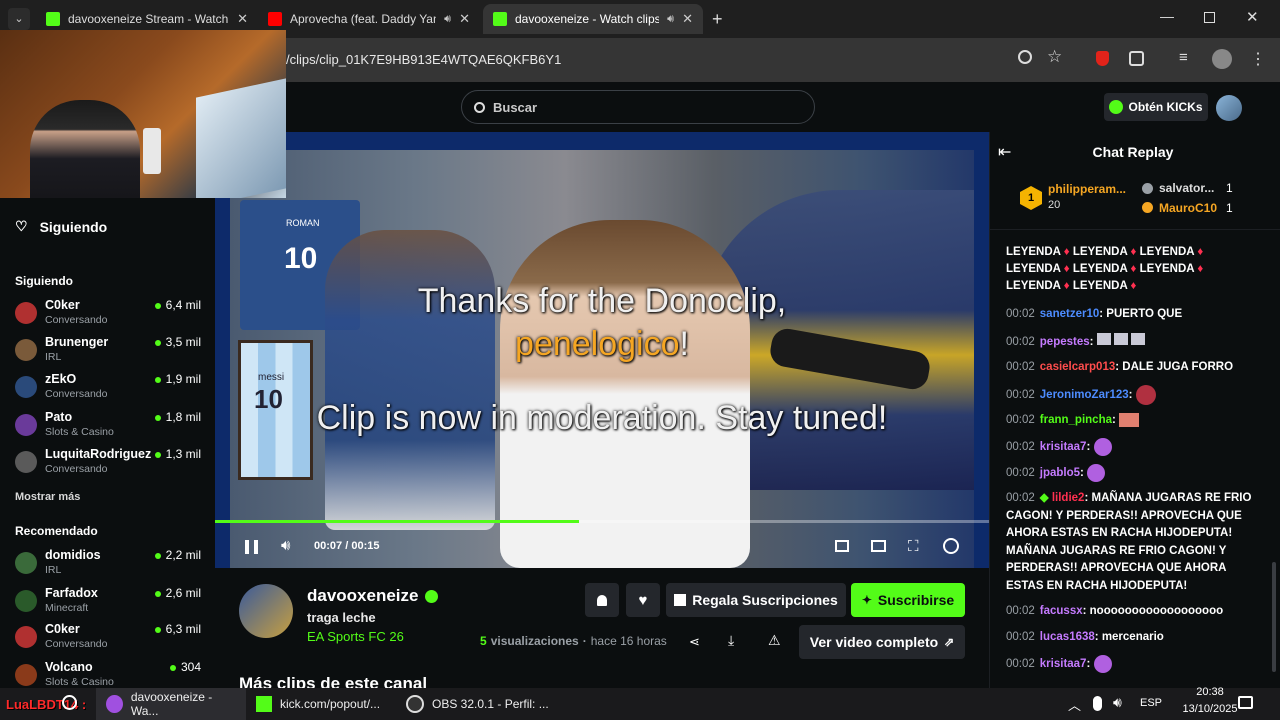 This screenshot has width=1280, height=720. What do you see at coordinates (69, 702) in the screenshot?
I see `search-icon` at bounding box center [69, 702].